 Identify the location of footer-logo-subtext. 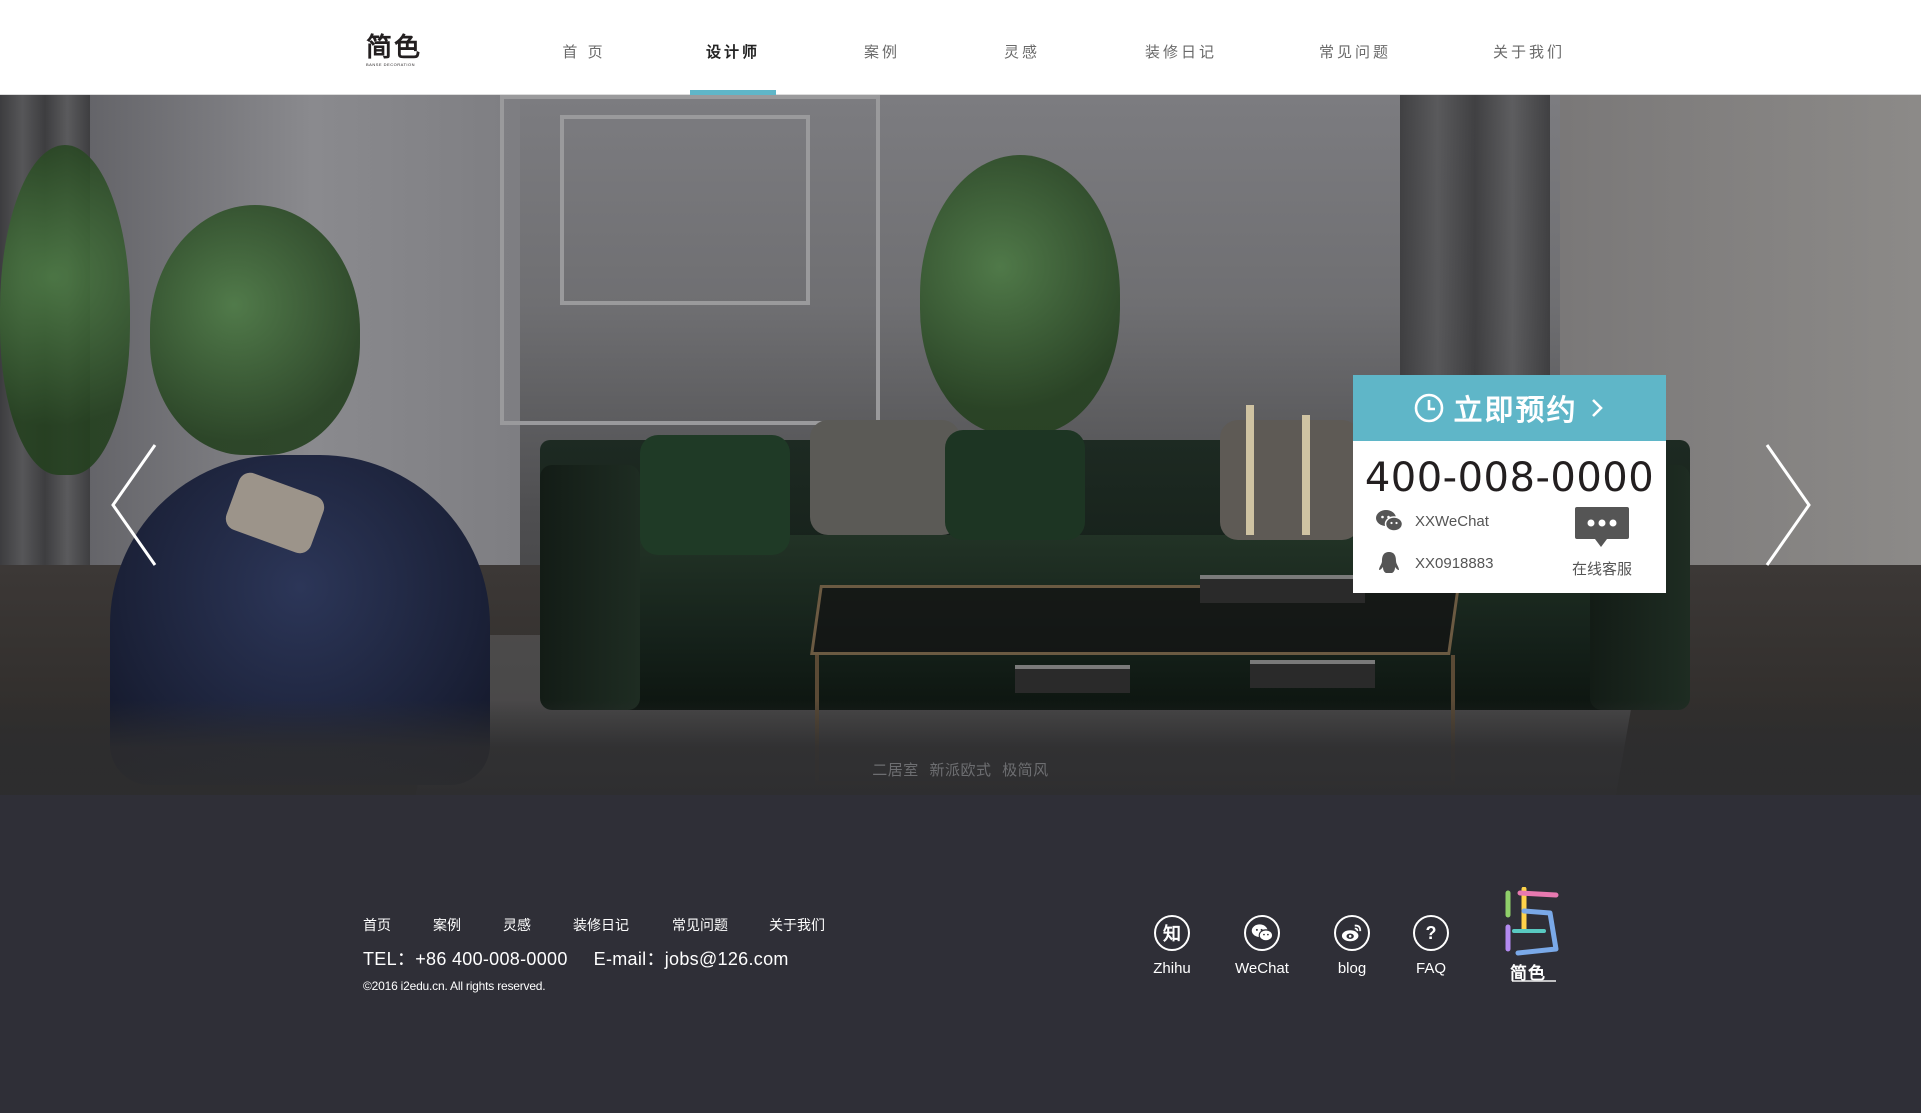
(1534, 981).